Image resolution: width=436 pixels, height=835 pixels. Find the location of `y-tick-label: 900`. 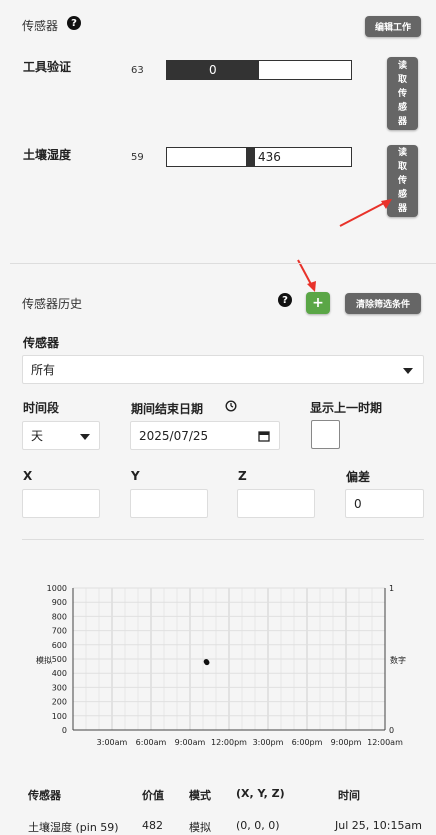

y-tick-label: 900 is located at coordinates (59, 602).